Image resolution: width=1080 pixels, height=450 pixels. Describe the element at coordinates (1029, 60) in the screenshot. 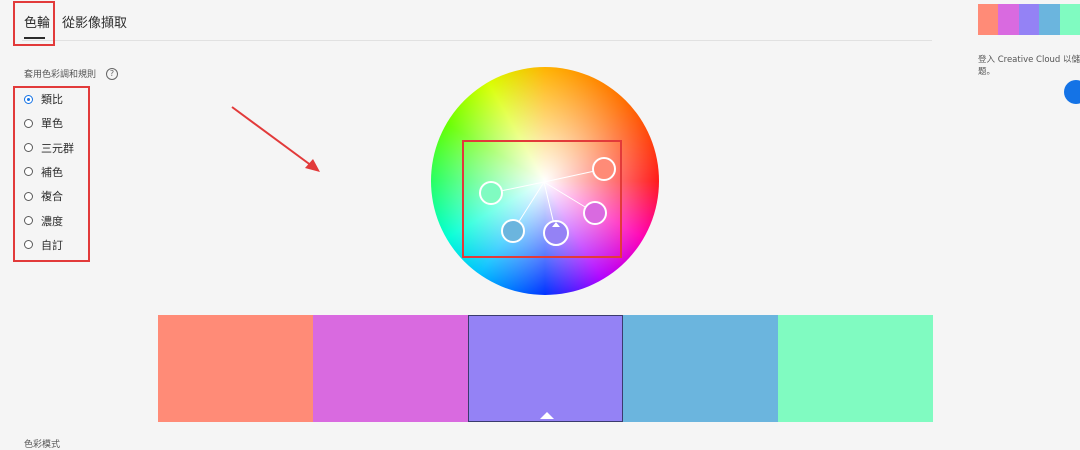

I see `signin-text: 登入 Creative Cloud 以儲存` at that location.